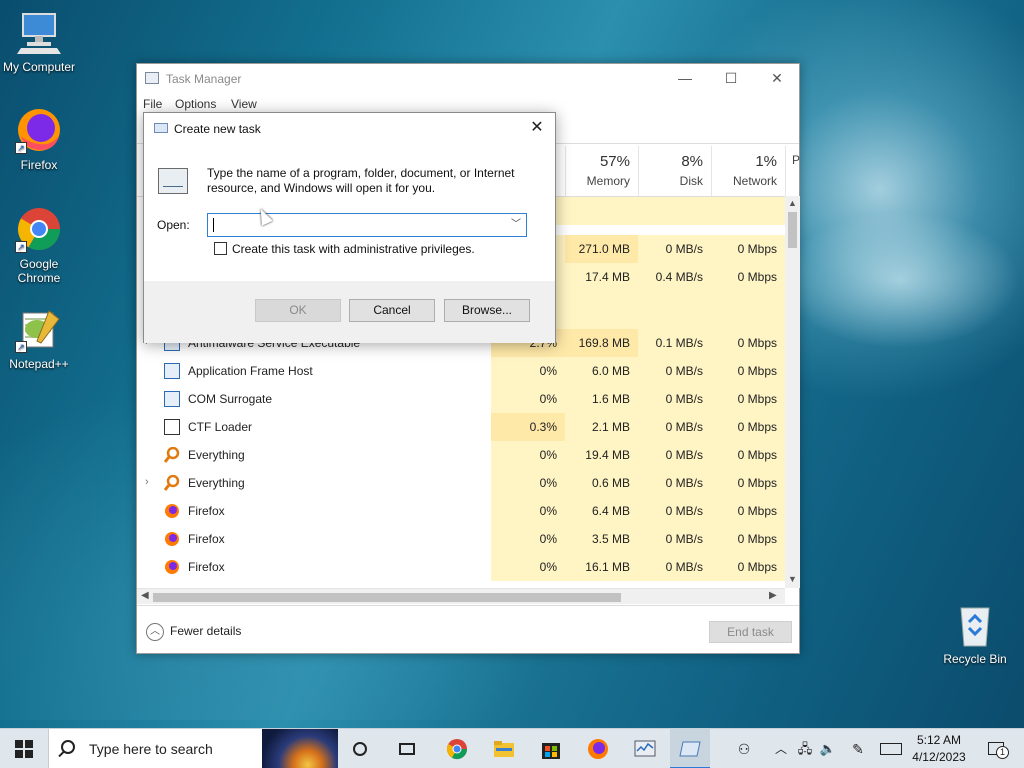  Describe the element at coordinates (805, 748) in the screenshot. I see `network-tray-icon: 🖧` at that location.